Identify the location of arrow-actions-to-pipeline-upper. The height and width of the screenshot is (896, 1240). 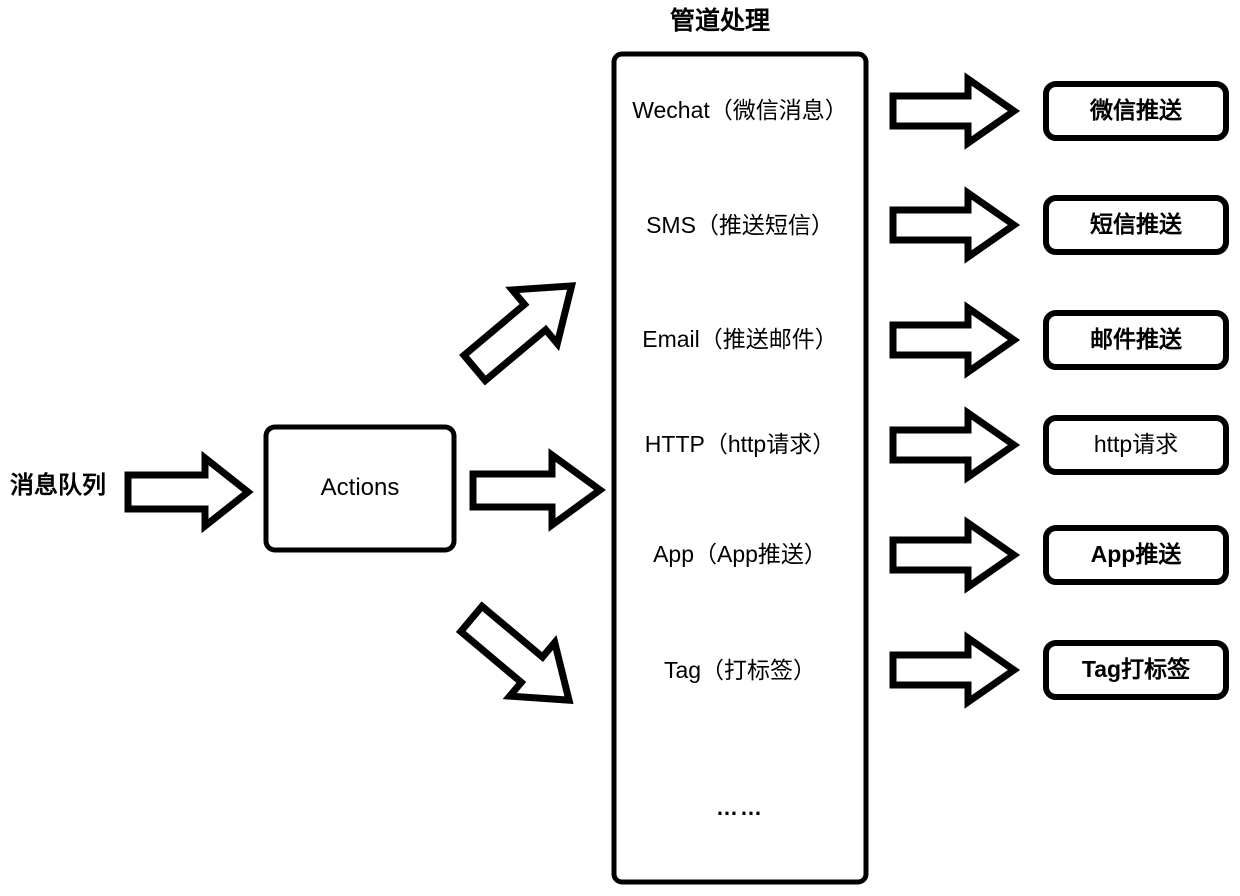
(518, 334).